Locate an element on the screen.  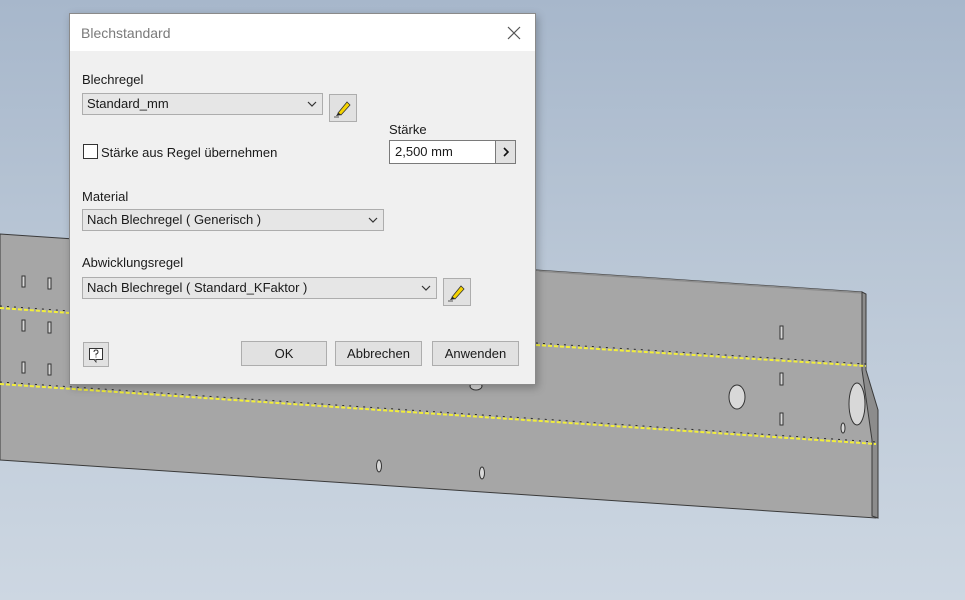
cancel-button: Abbrechen is located at coordinates (378, 353).